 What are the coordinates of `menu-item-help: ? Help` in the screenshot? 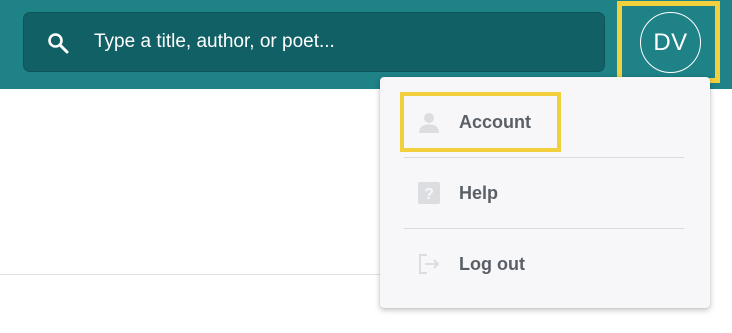 It's located at (545, 193).